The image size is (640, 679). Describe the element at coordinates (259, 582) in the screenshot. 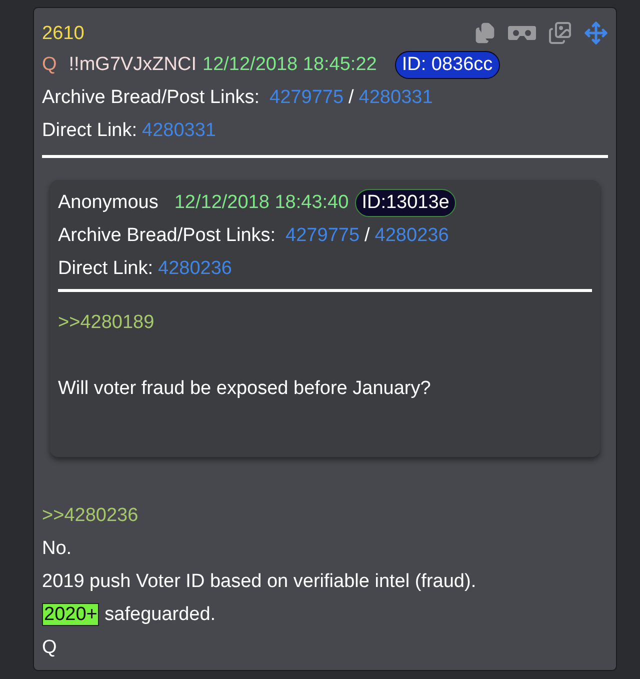

I see `post-text: 2019 push Voter ID based on verifiable intel (fraud).` at that location.